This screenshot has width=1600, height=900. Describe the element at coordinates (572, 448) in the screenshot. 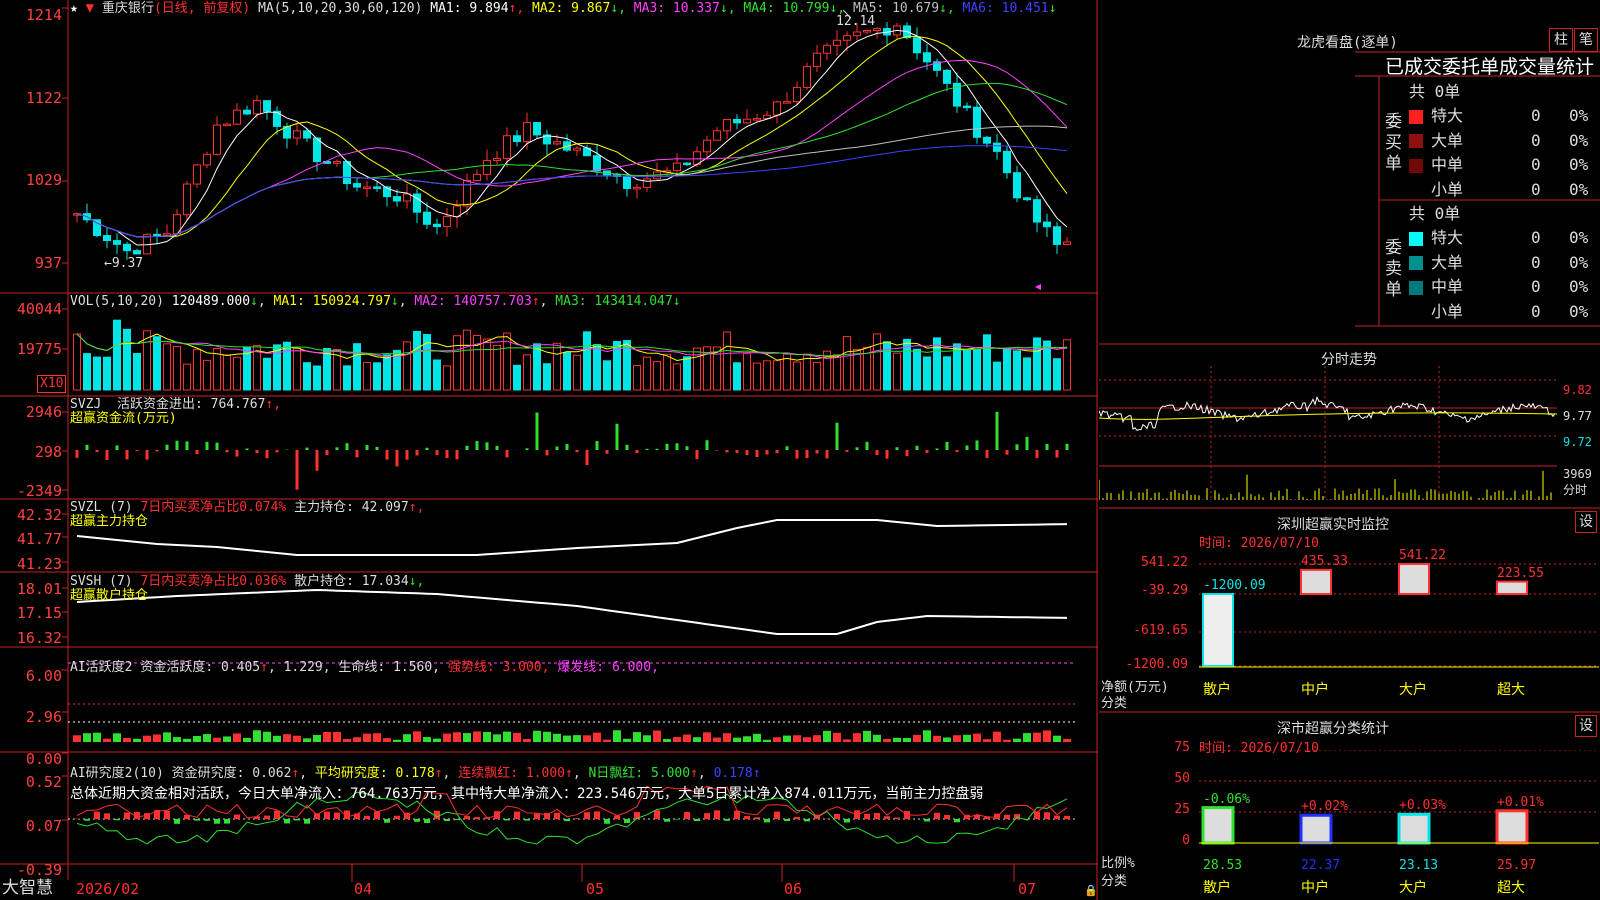

I see `svzj-chart` at that location.